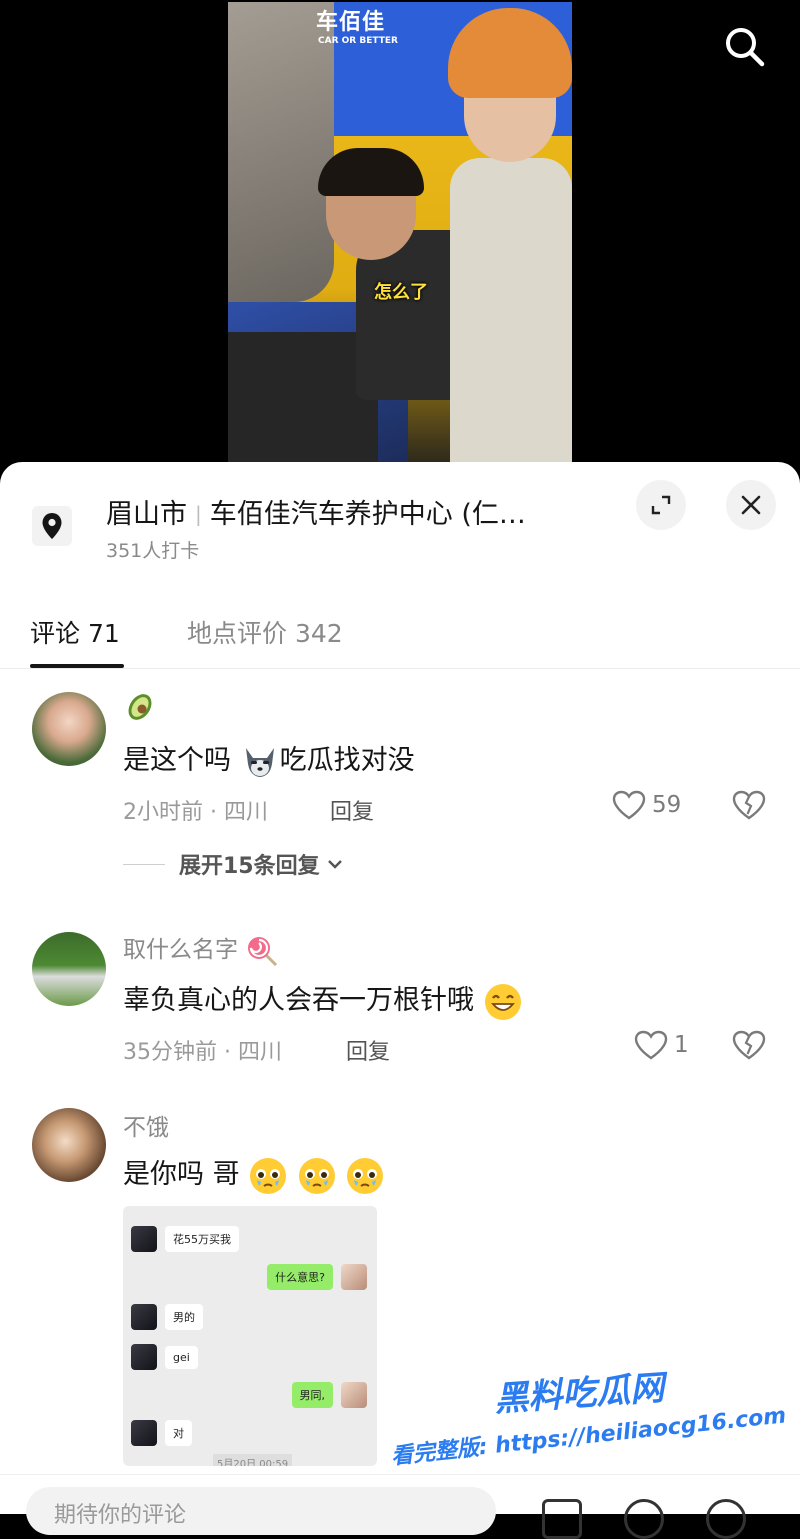 The image size is (800, 1539). I want to click on search-button, so click(744, 46).